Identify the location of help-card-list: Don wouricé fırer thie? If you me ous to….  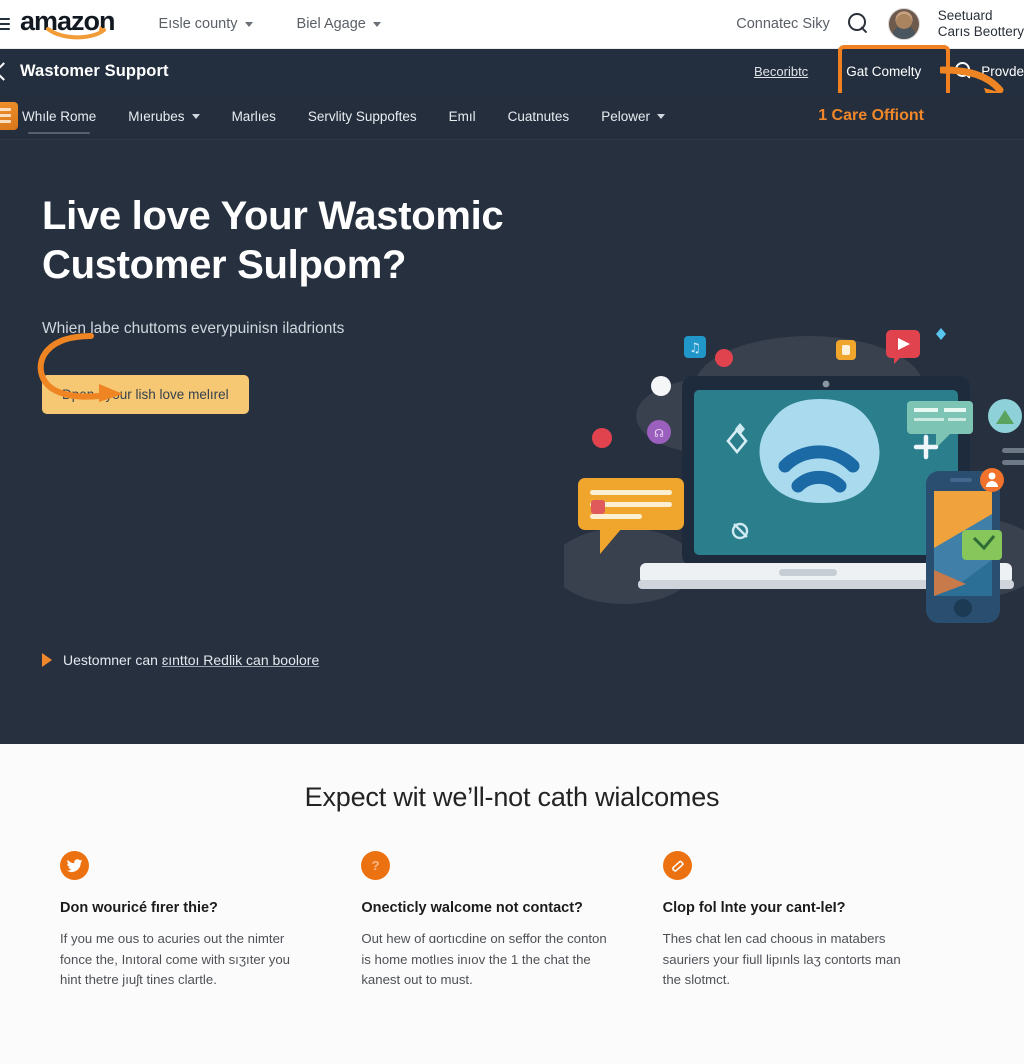
(512, 921).